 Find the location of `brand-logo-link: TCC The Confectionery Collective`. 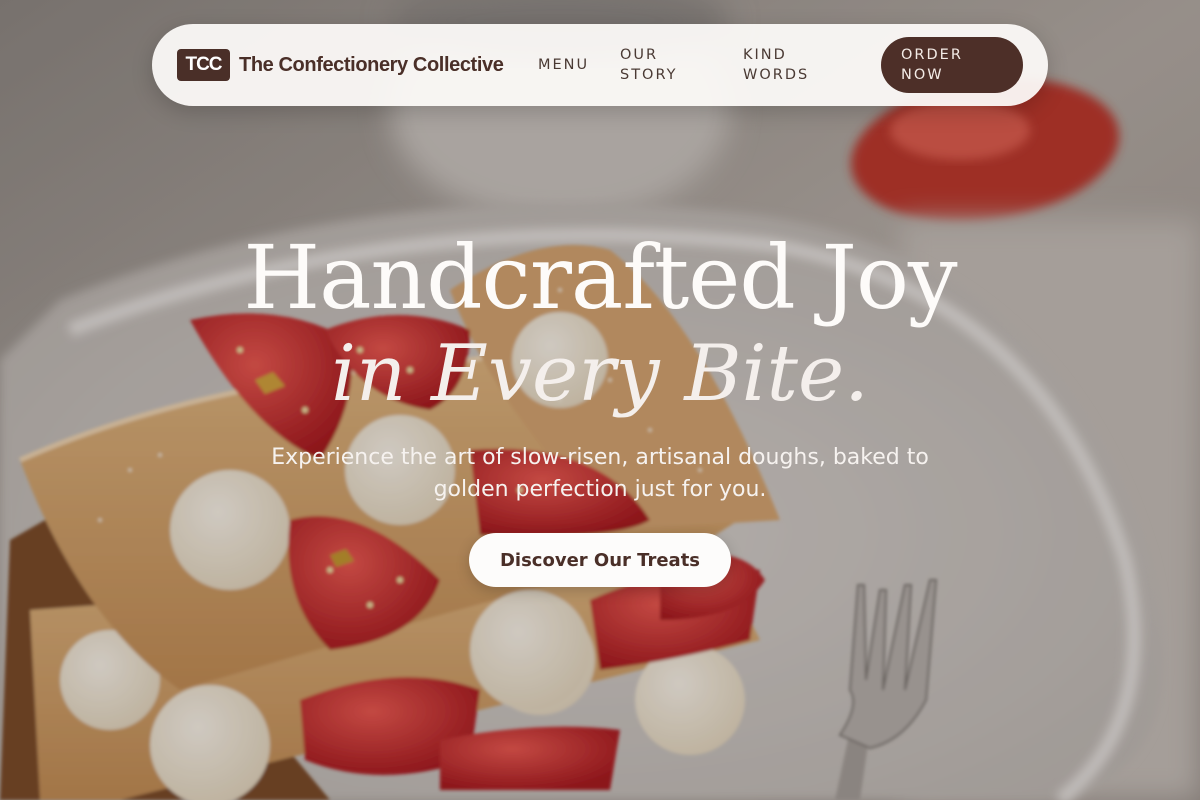

brand-logo-link: TCC The Confectionery Collective is located at coordinates (340, 65).